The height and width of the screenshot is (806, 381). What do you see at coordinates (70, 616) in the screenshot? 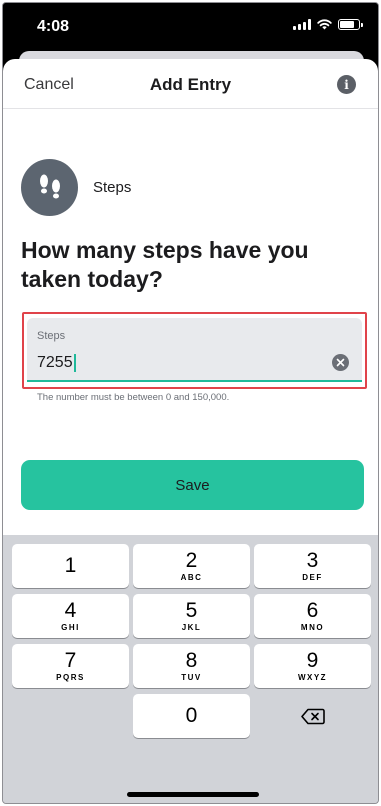
I see `key-4: 4 GHI` at bounding box center [70, 616].